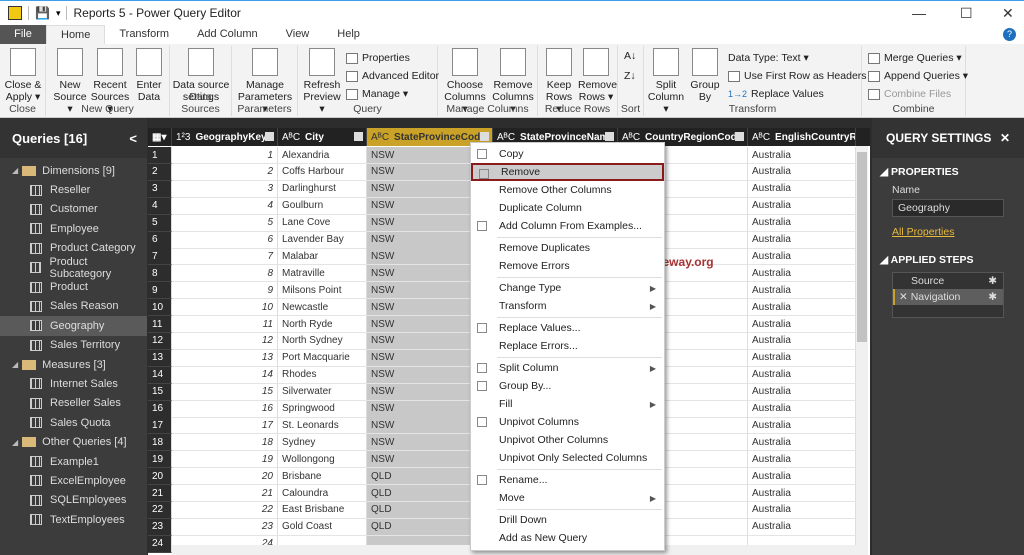 Image resolution: width=1024 pixels, height=555 pixels. I want to click on sort-ascending-icon: A↓, so click(630, 56).